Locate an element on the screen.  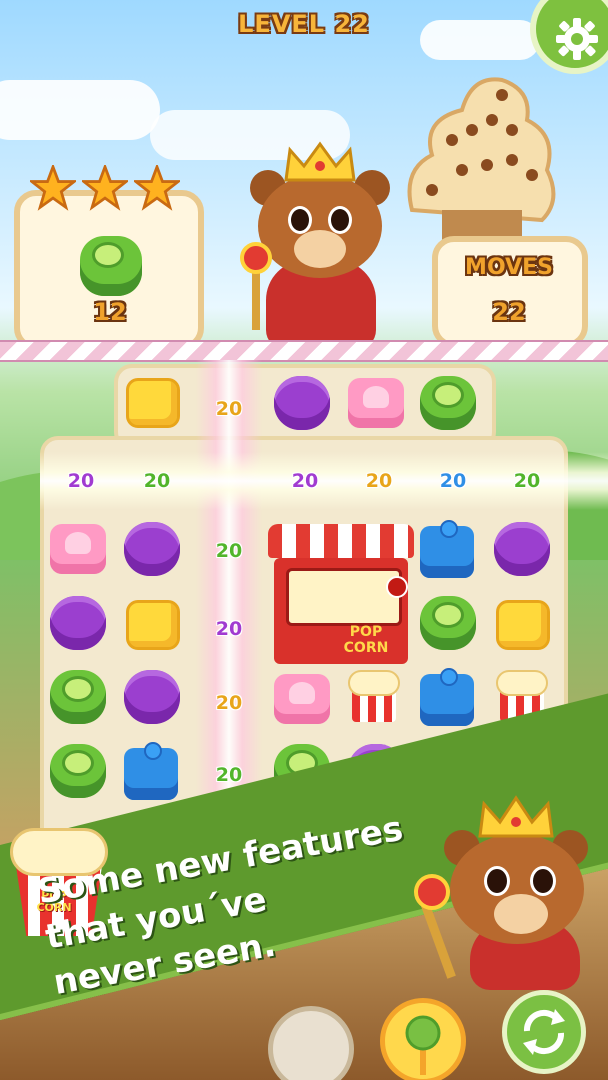
green-lime-candy-icon is located at coordinates (111, 266).